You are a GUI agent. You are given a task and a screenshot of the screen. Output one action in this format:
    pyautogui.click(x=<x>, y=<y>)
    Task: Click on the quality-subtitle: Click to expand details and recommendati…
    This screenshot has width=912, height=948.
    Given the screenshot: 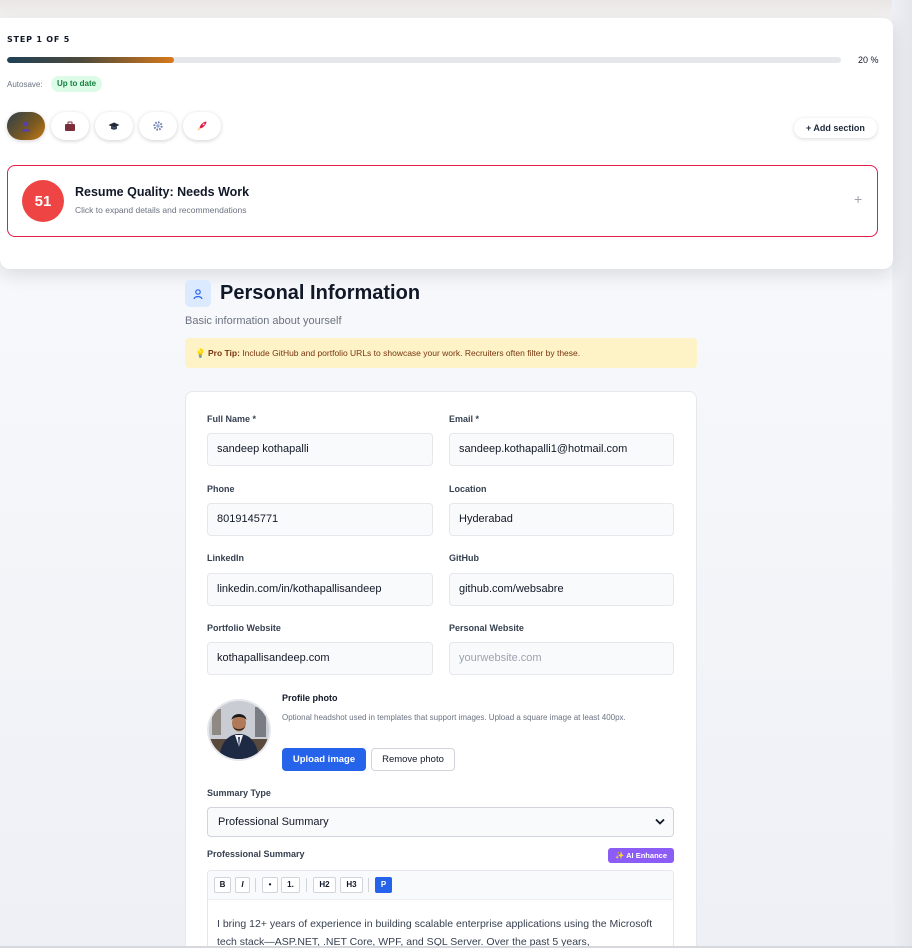 What is the action you would take?
    pyautogui.click(x=161, y=210)
    